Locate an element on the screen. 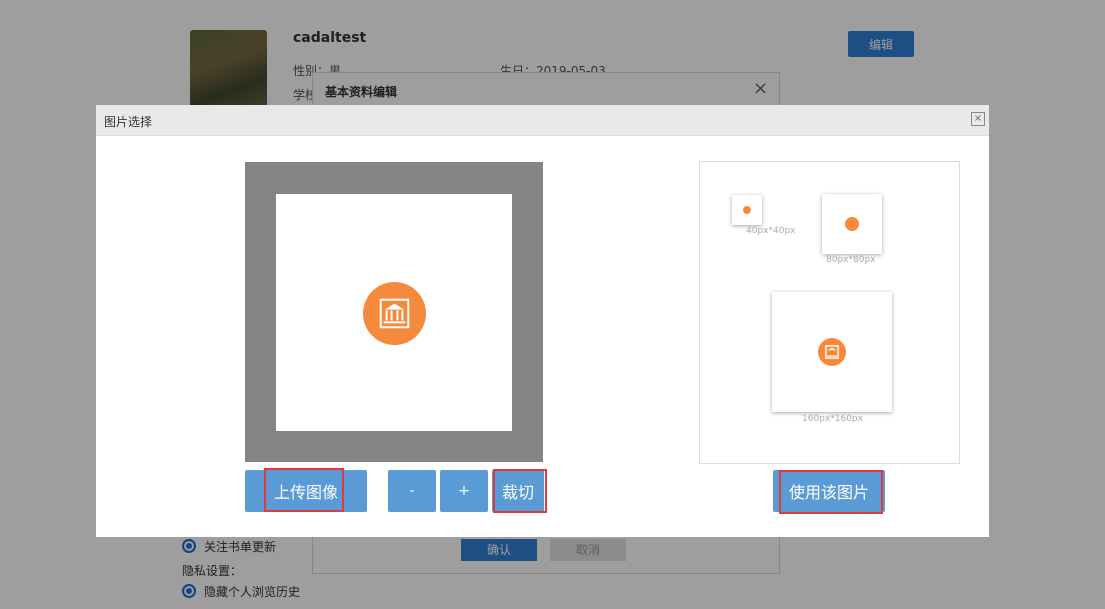  crop-area is located at coordinates (394, 312).